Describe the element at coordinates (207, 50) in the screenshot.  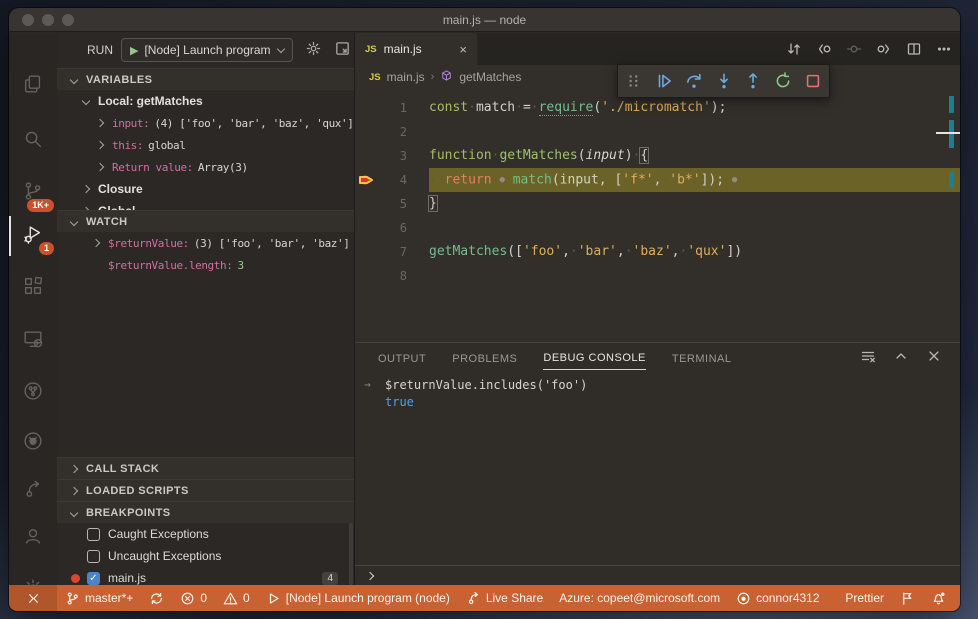
I see `launch-config-dropdown: ▶ [Node] Launch program` at that location.